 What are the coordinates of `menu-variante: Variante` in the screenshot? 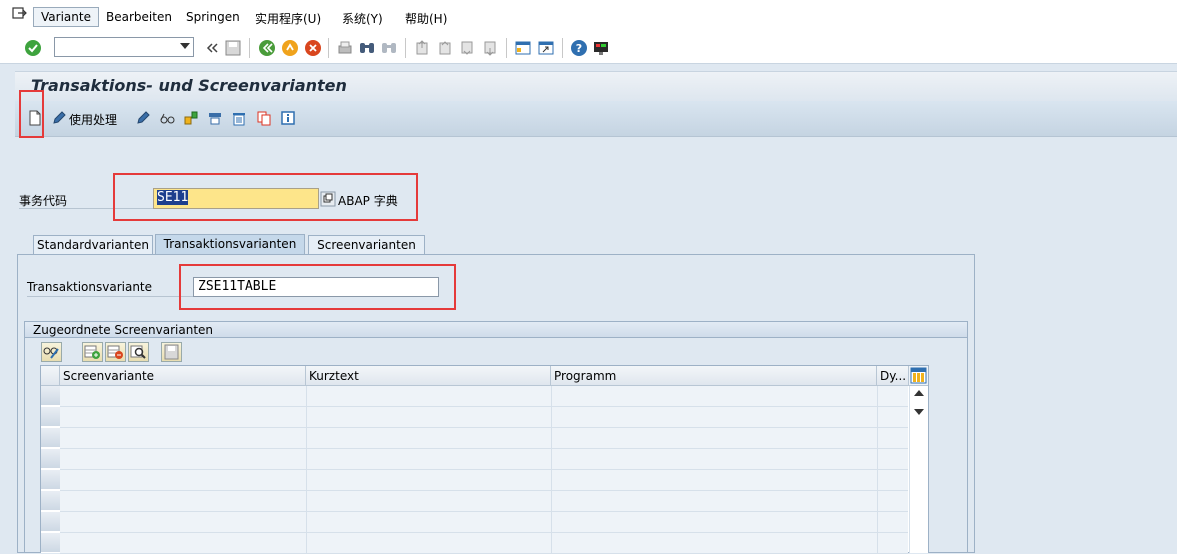 It's located at (66, 17).